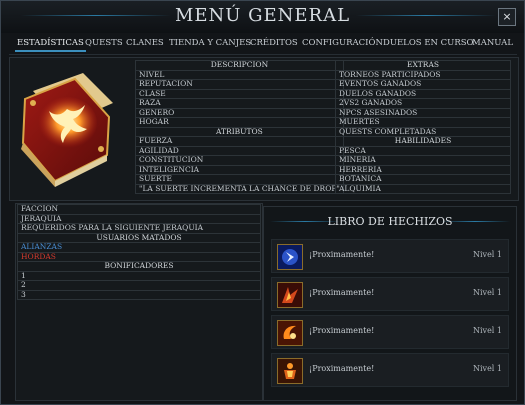 The height and width of the screenshot is (405, 525). Describe the element at coordinates (423, 150) in the screenshot. I see `skill-row: PESCA` at that location.